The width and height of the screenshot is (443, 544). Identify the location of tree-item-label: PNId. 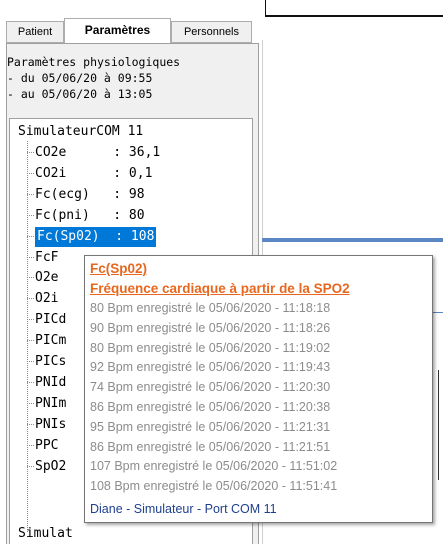
(51, 382).